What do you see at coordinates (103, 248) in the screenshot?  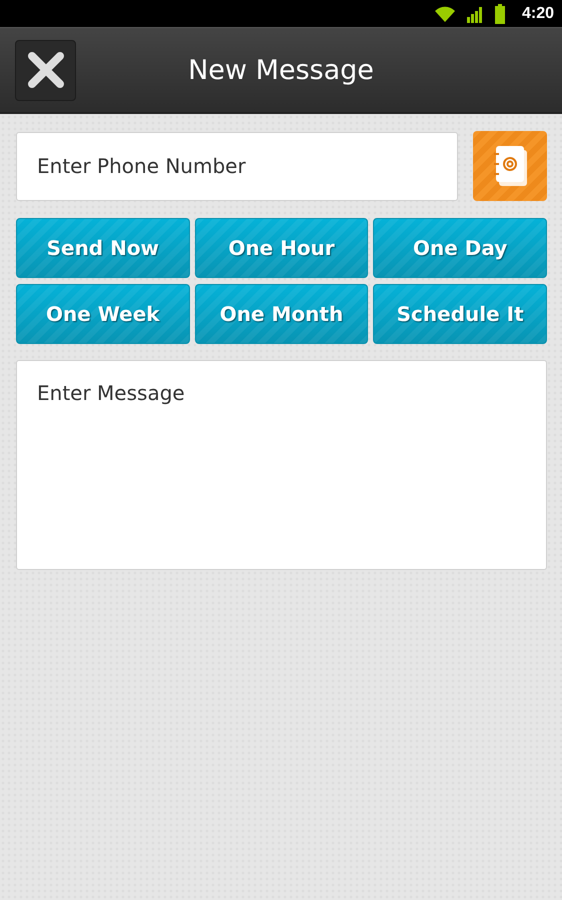 I see `schedule-button: Send Now` at bounding box center [103, 248].